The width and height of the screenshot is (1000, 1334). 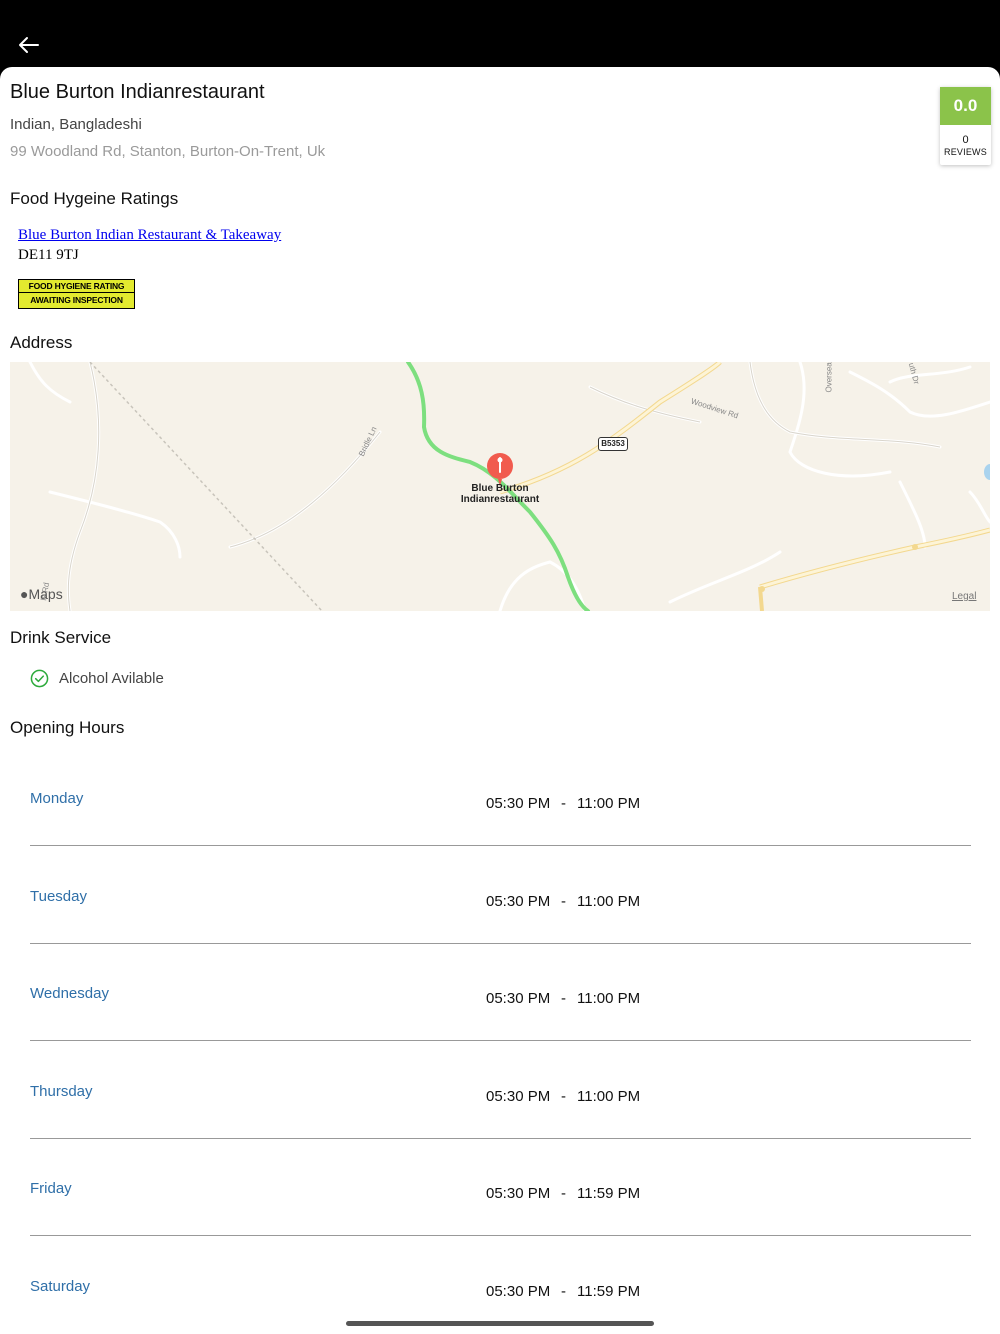 I want to click on day-label: Friday, so click(x=51, y=1188).